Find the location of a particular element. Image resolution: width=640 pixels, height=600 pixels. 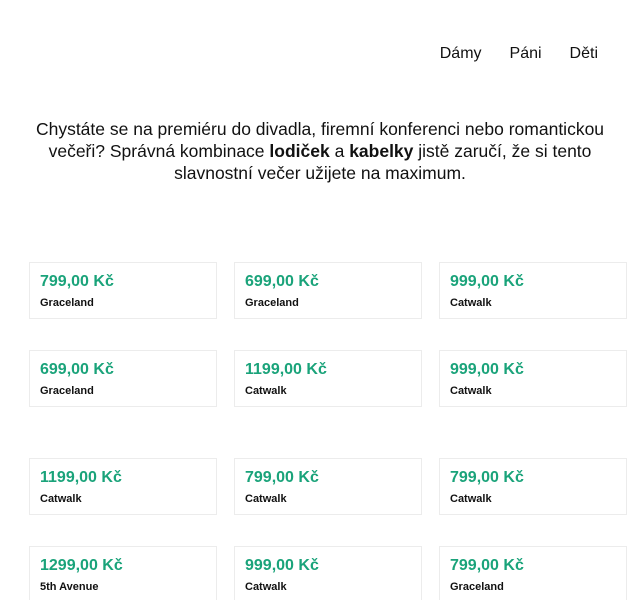

product-price: 1299,00 Kč is located at coordinates (81, 565).